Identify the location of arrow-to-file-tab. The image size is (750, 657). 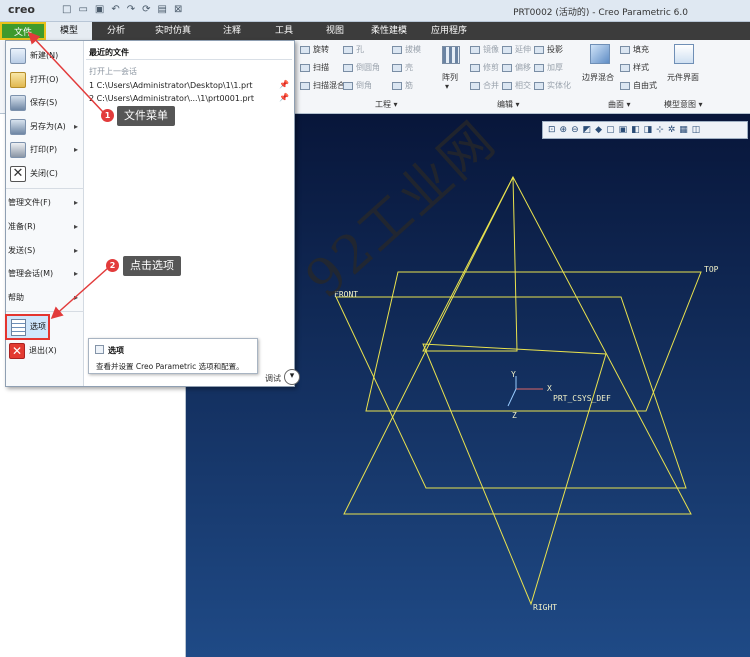
(65, 72).